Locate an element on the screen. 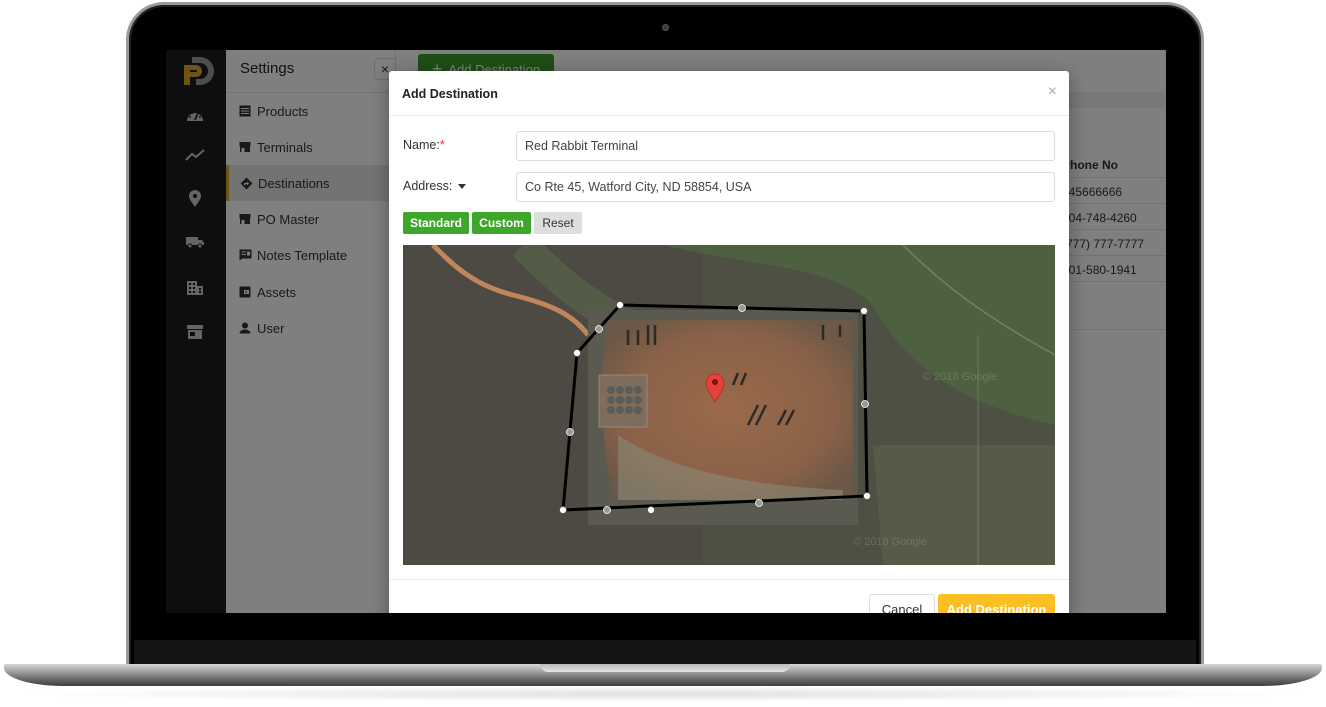 The height and width of the screenshot is (707, 1326). modal-footer-divider is located at coordinates (729, 579).